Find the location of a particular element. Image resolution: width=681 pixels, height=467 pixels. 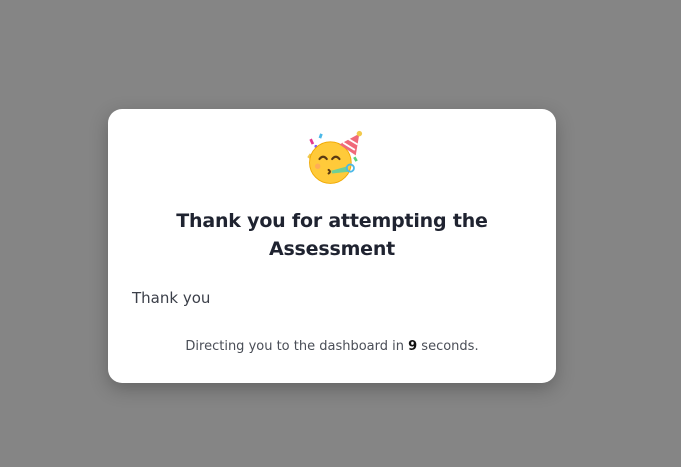

redirect-prefix: Directing you to the dashboard in is located at coordinates (297, 346).